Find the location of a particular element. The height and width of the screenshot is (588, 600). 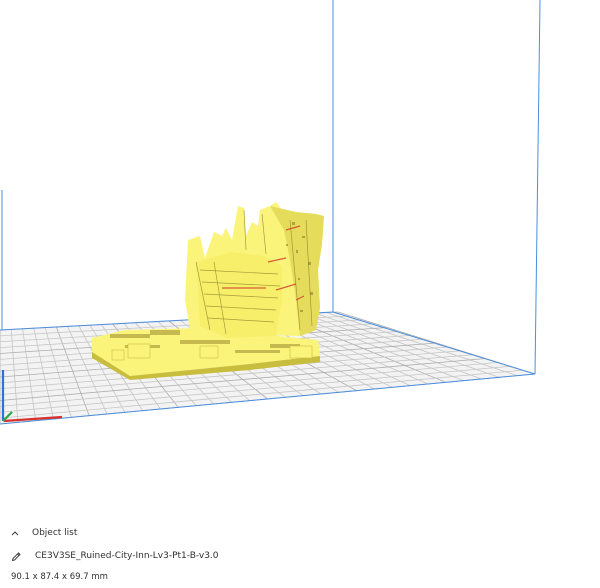

model-ruined-city-inn is located at coordinates (208, 291).